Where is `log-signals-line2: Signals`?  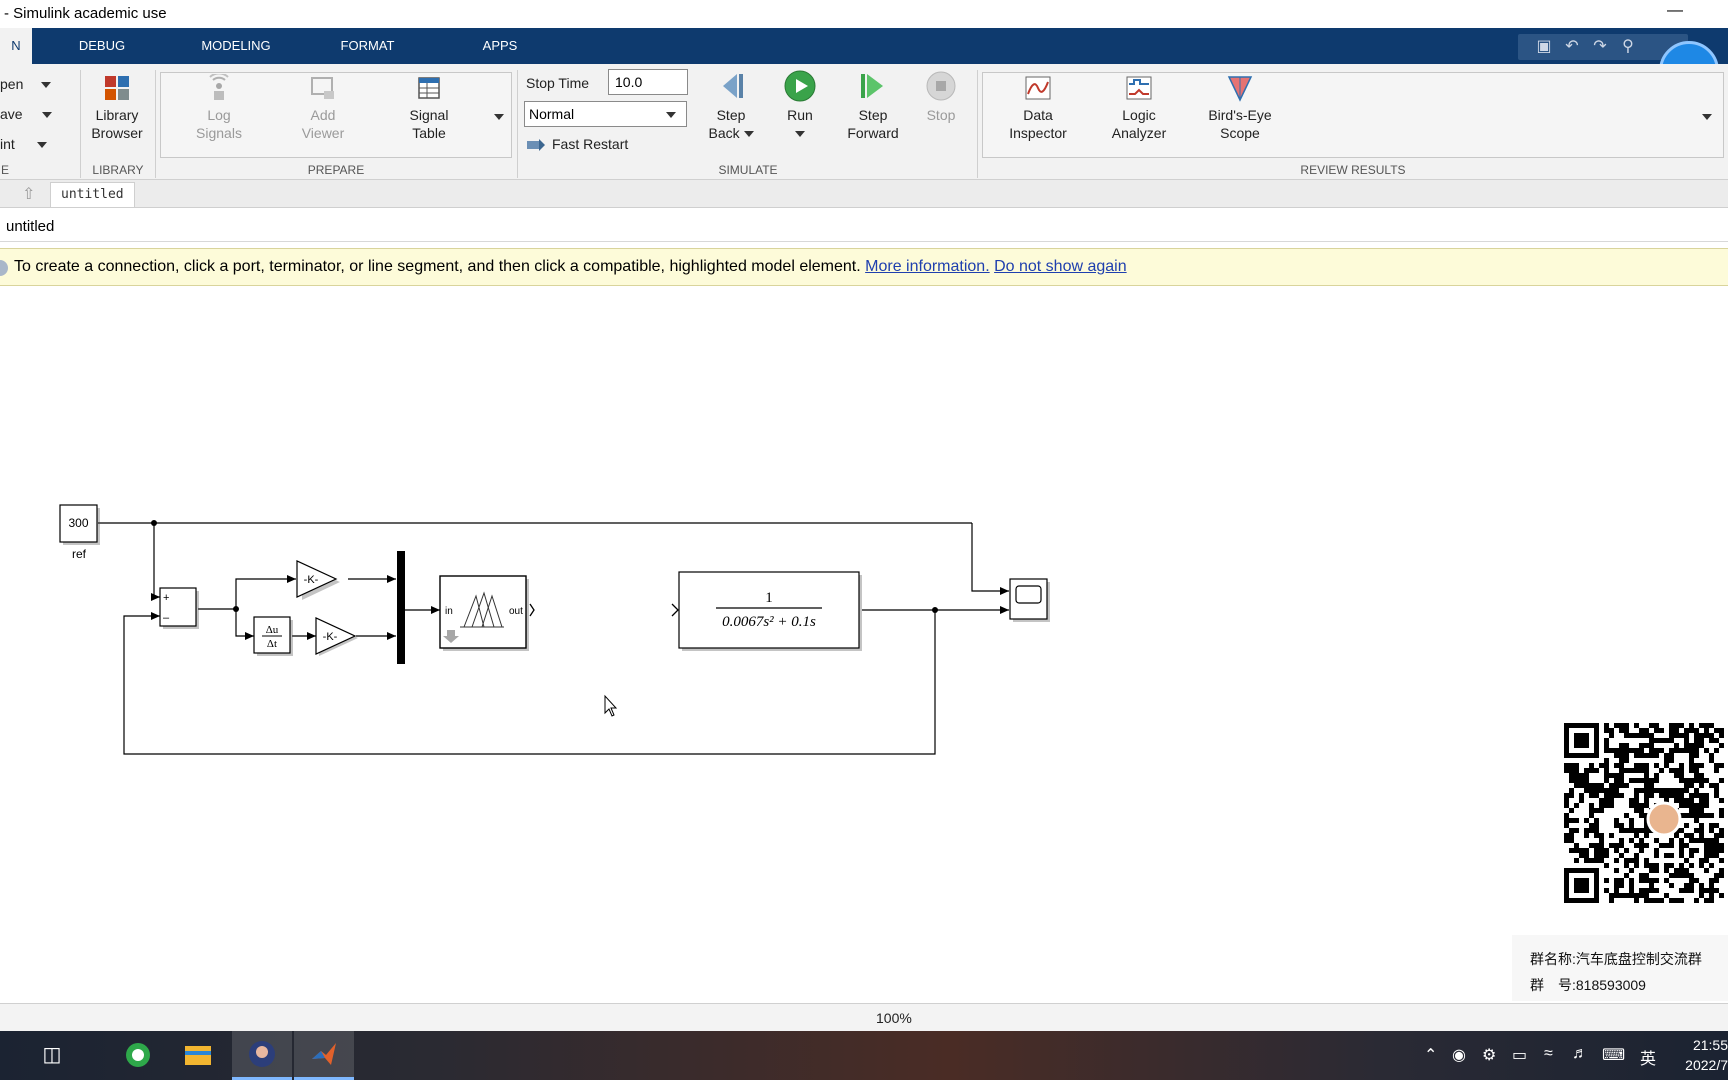 log-signals-line2: Signals is located at coordinates (219, 133).